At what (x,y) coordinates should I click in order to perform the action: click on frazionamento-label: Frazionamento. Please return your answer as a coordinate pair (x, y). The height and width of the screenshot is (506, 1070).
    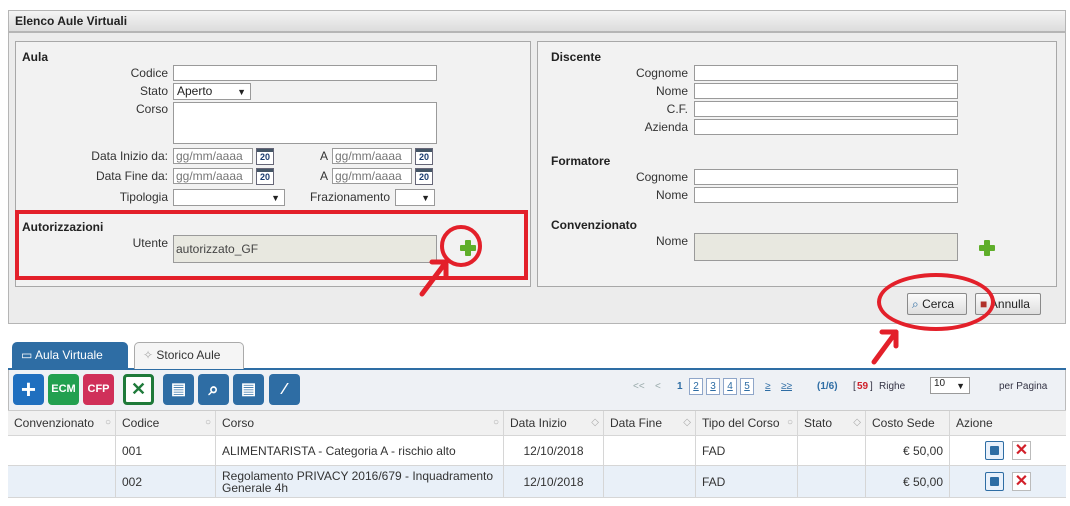
    Looking at the image, I should click on (349, 197).